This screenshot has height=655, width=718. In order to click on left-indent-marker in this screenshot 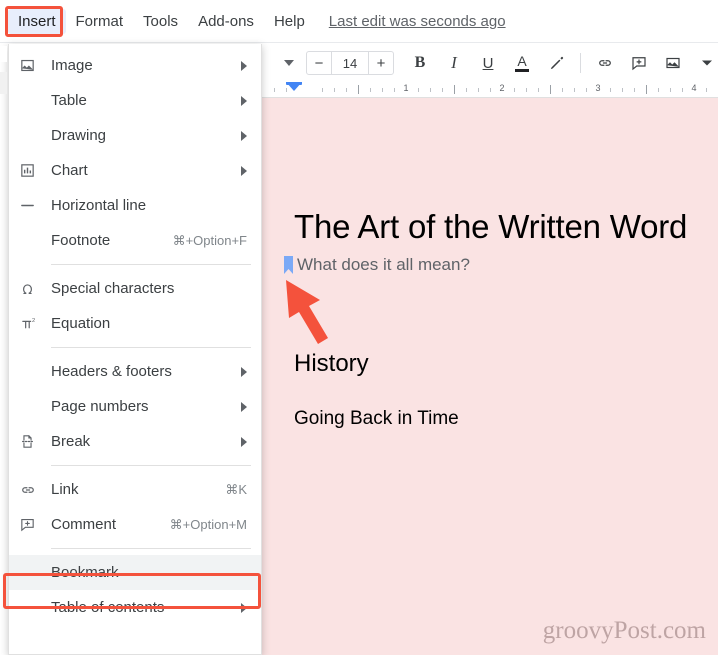, I will do `click(294, 86)`.